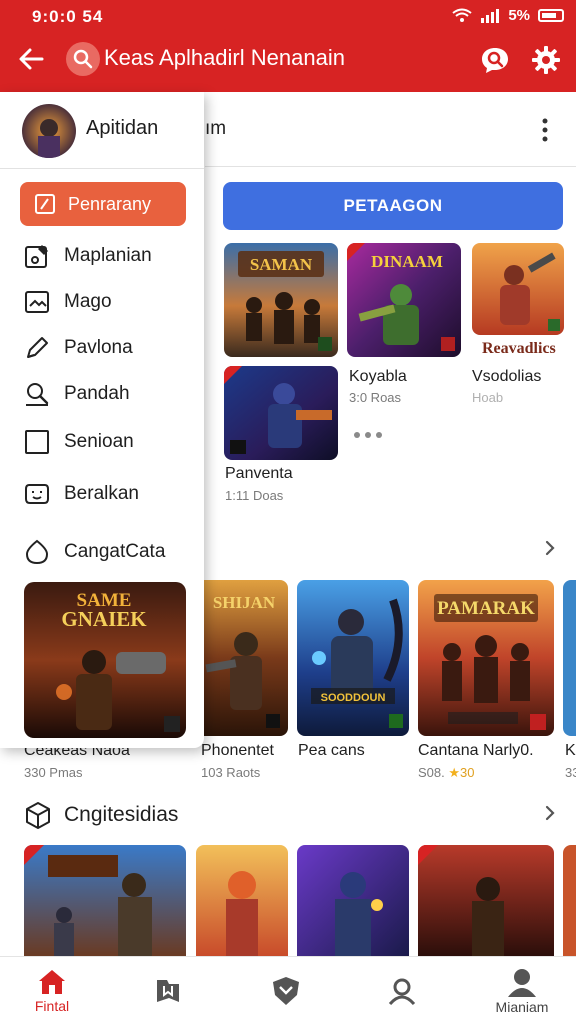 The image size is (576, 1024). What do you see at coordinates (331, 750) in the screenshot?
I see `game-title: Pea cans` at bounding box center [331, 750].